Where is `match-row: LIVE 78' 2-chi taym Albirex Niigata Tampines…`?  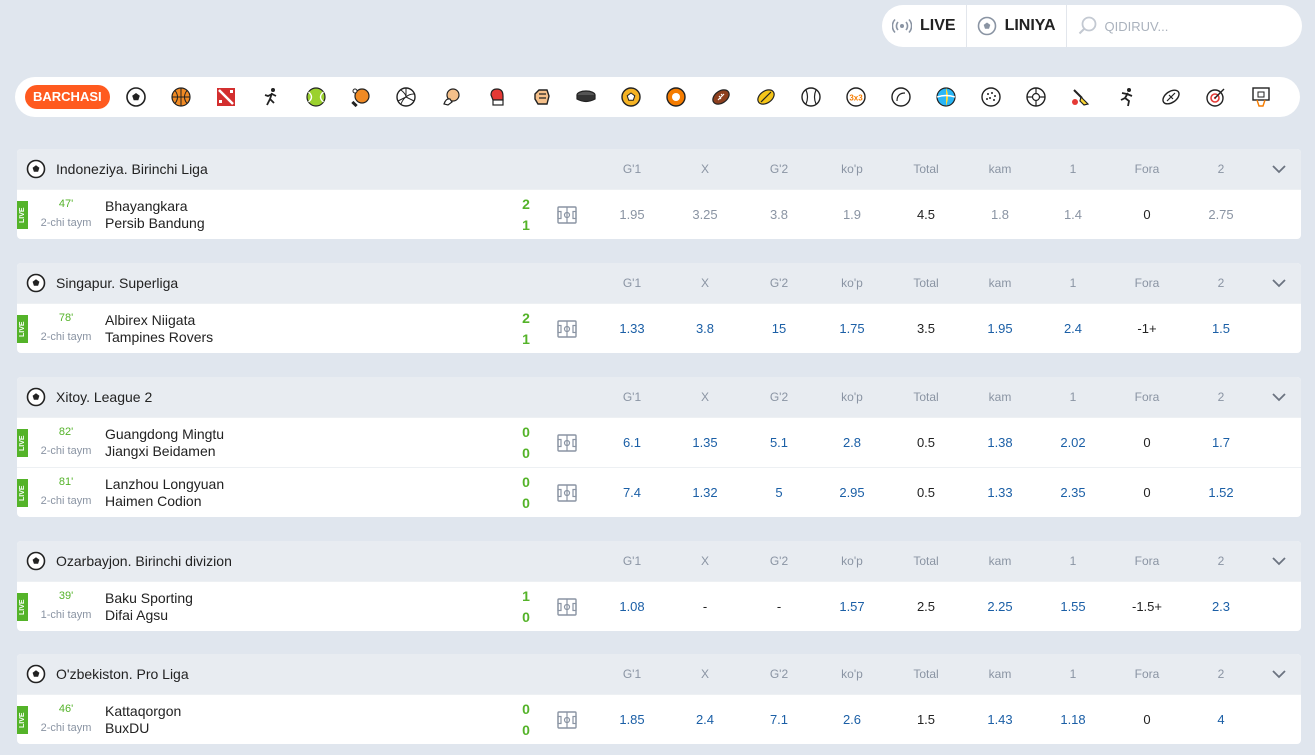 match-row: LIVE 78' 2-chi taym Albirex Niigata Tampines… is located at coordinates (659, 328).